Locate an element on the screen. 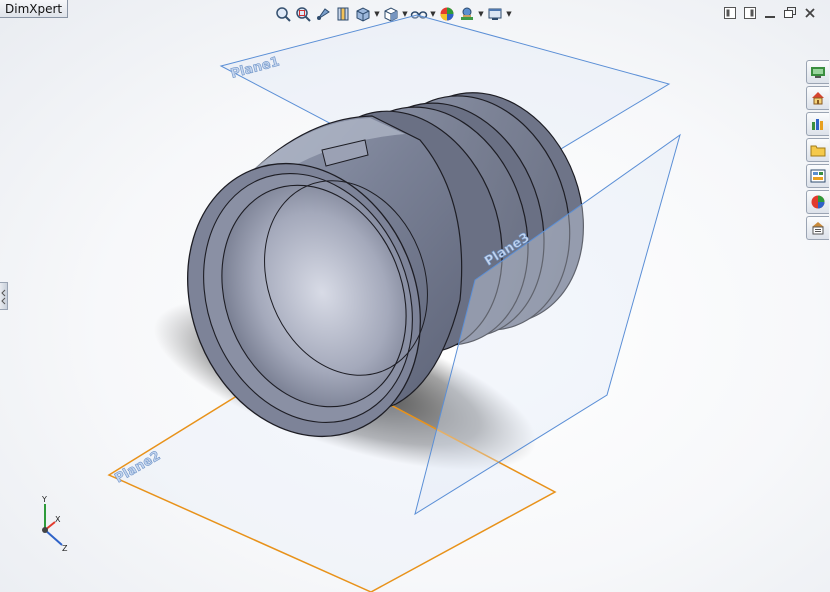 The height and width of the screenshot is (592, 830). triad-z-label: Z is located at coordinates (65, 548).